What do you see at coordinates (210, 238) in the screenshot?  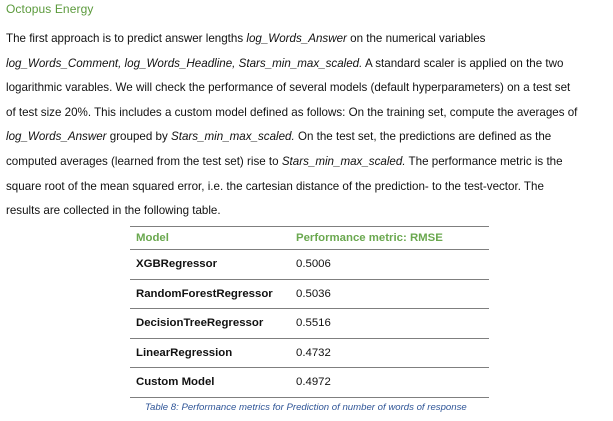 I see `column-header-model: Model` at bounding box center [210, 238].